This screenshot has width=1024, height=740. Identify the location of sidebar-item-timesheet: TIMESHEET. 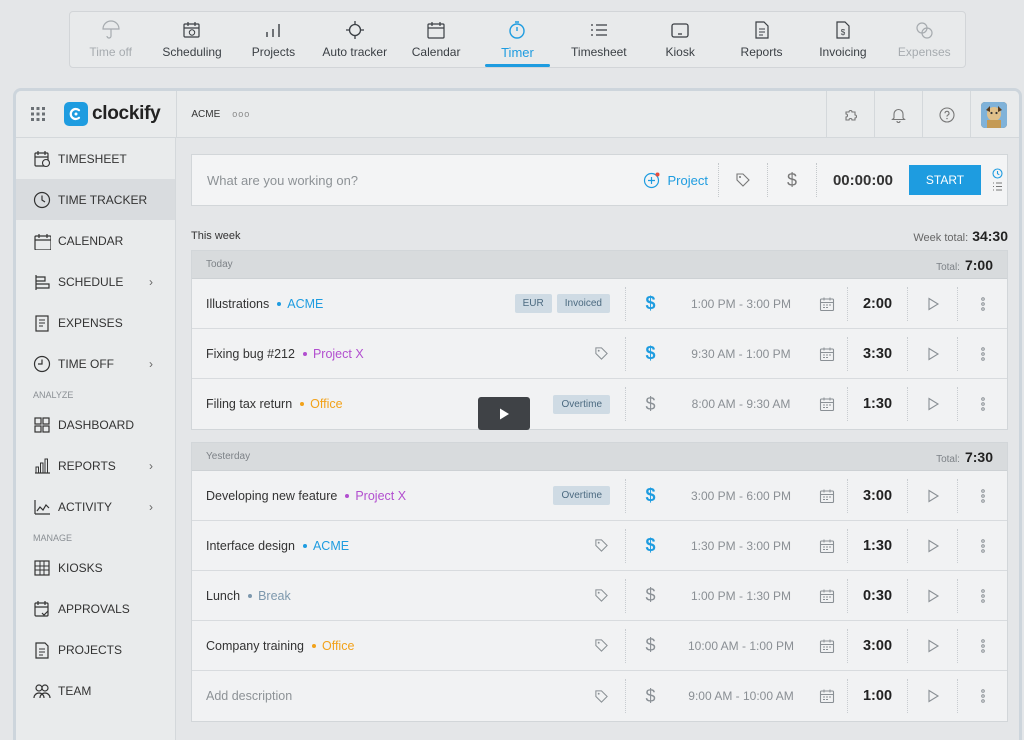
(95, 158).